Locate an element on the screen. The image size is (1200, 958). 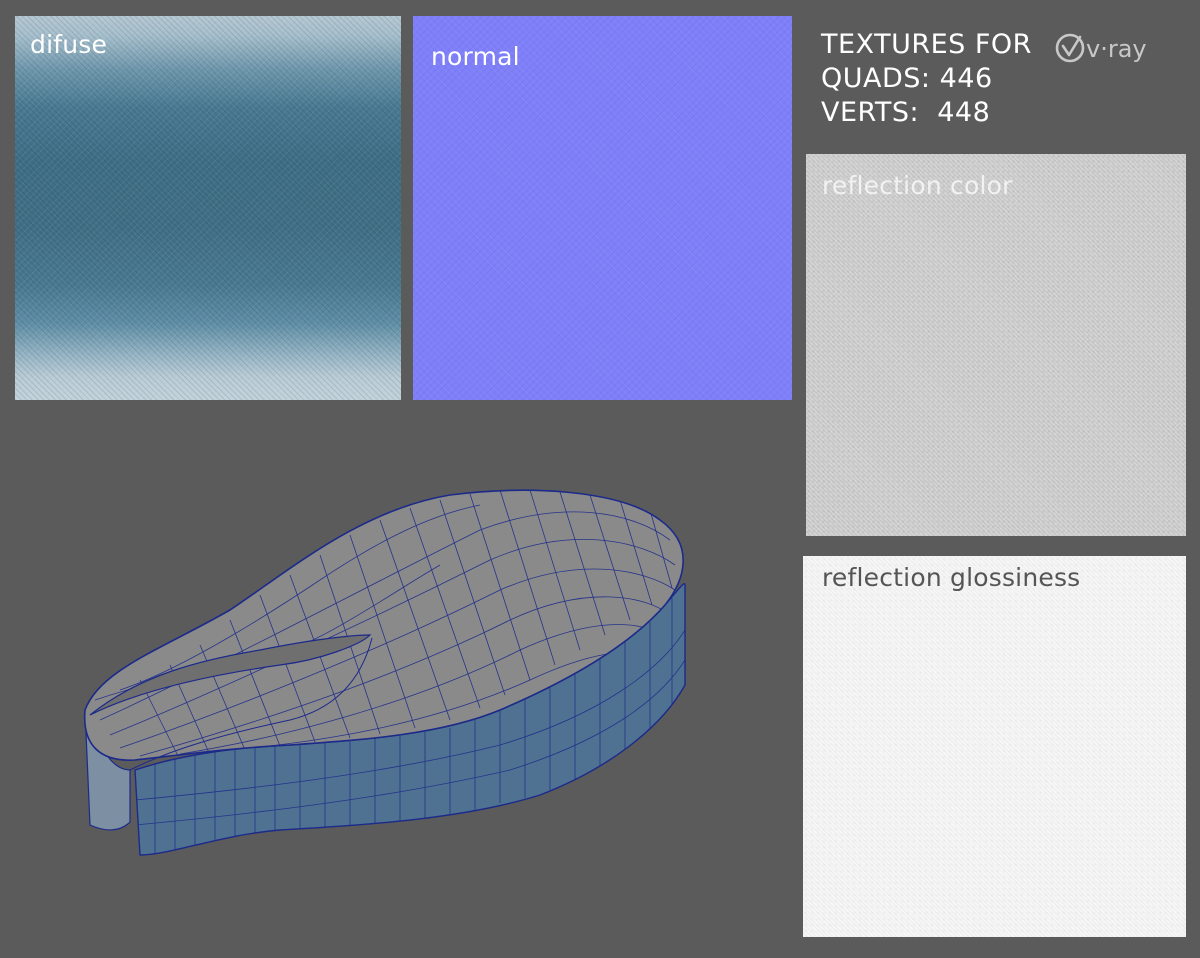
reflection-color-label: reflection color is located at coordinates (917, 185).